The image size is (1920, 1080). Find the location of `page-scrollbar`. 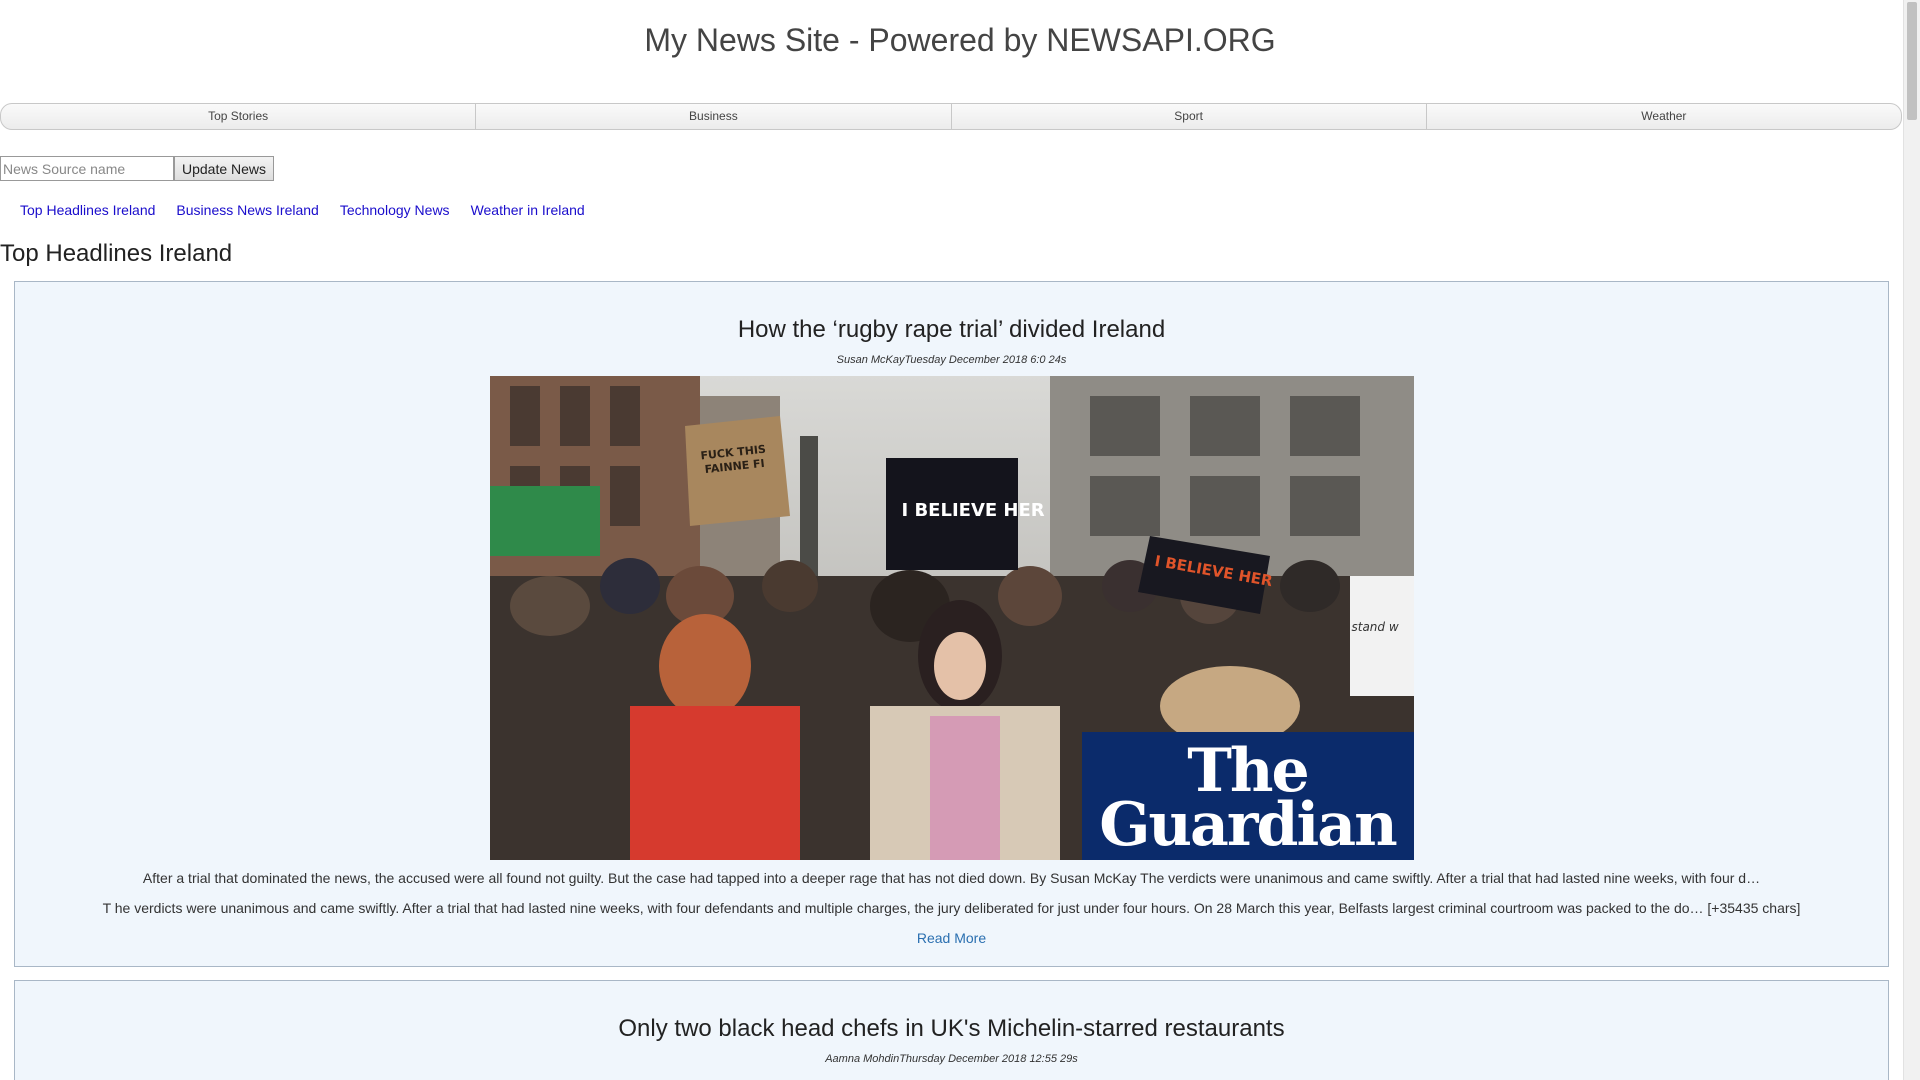

page-scrollbar is located at coordinates (1911, 540).